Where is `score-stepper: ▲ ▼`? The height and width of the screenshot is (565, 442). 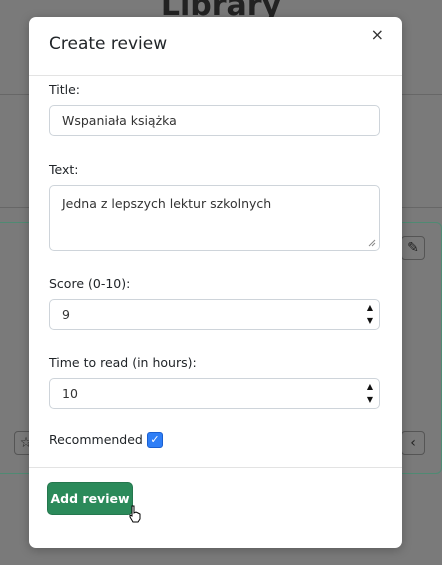 score-stepper: ▲ ▼ is located at coordinates (370, 314).